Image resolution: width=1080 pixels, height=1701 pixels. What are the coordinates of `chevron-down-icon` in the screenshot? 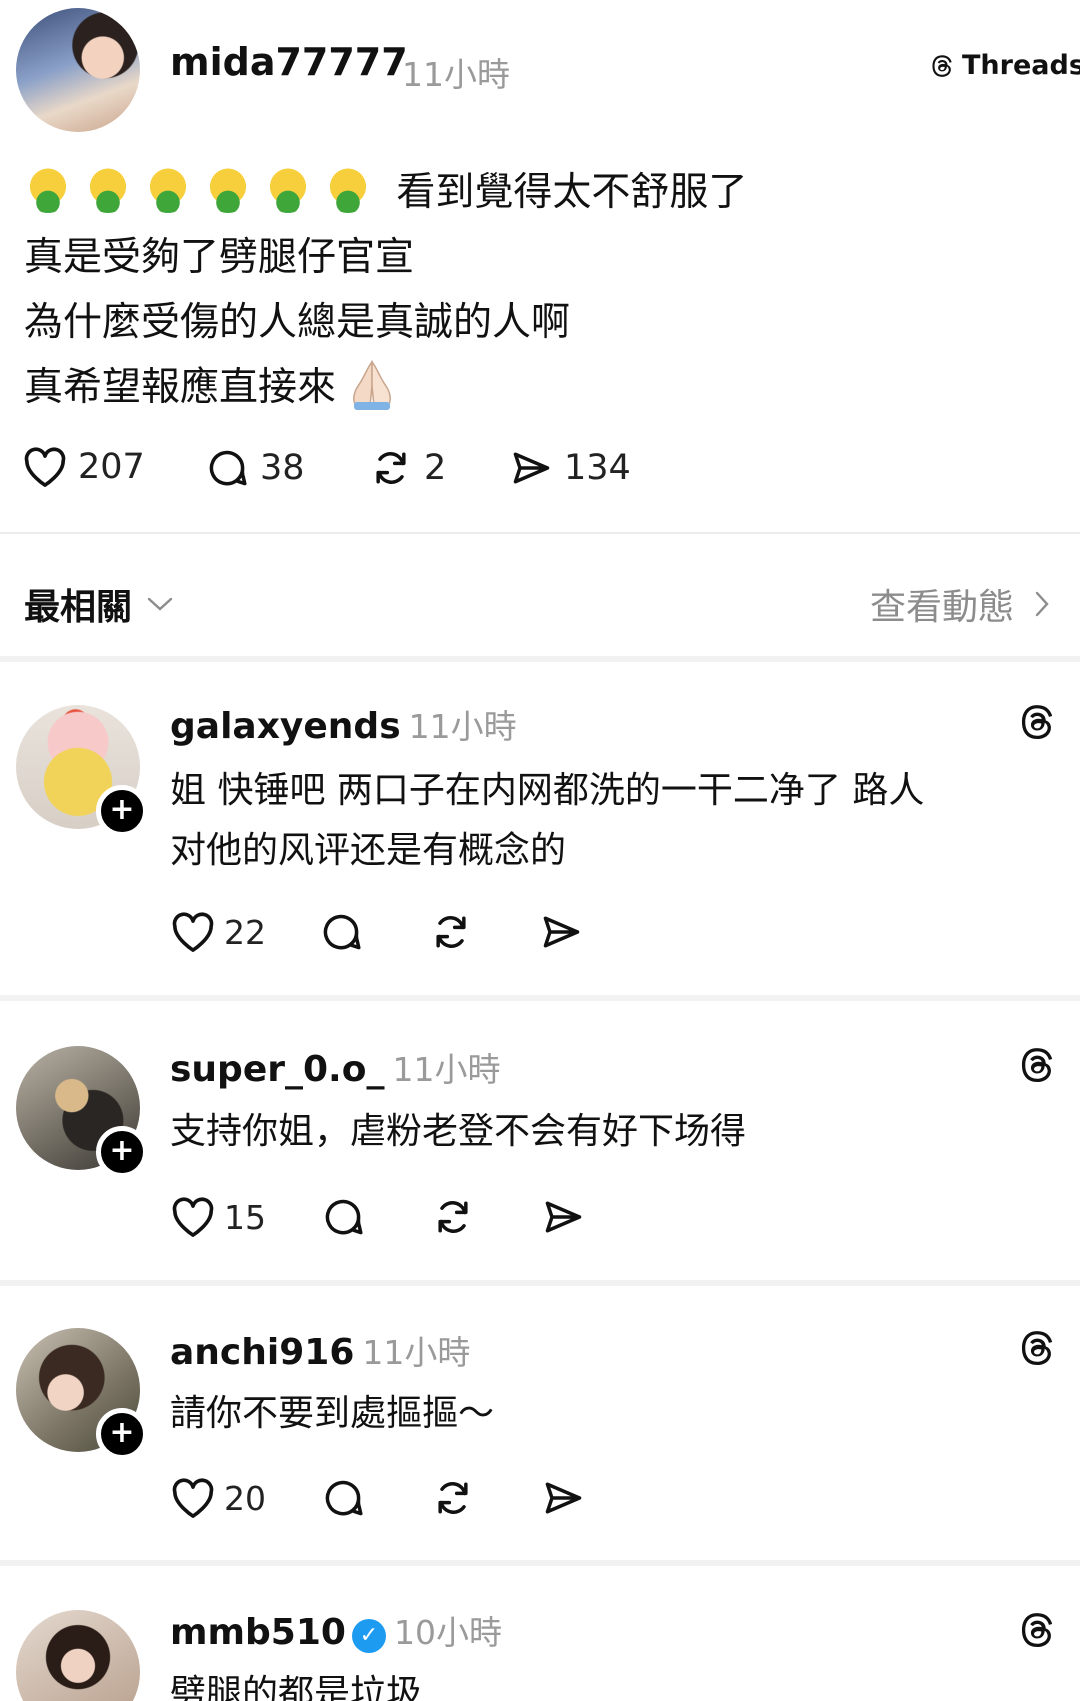 It's located at (160, 604).